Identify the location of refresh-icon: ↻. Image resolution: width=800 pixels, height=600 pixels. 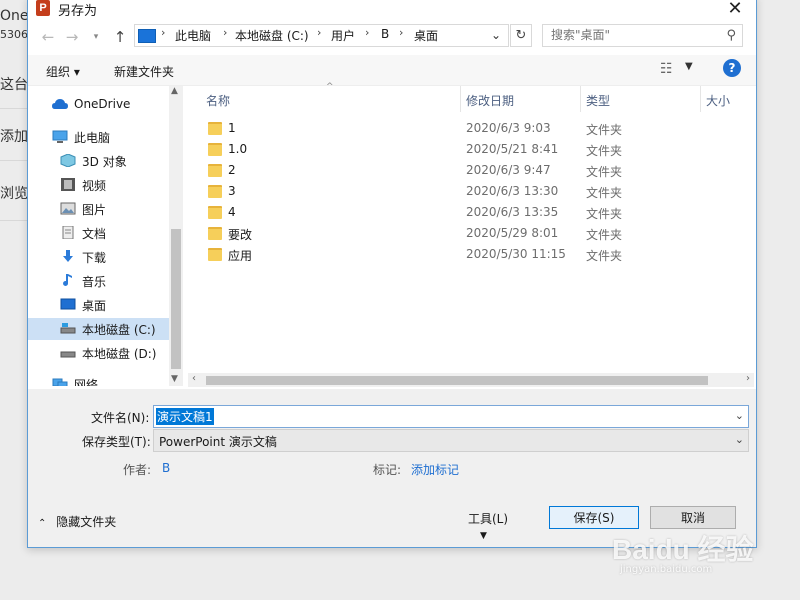
(521, 35).